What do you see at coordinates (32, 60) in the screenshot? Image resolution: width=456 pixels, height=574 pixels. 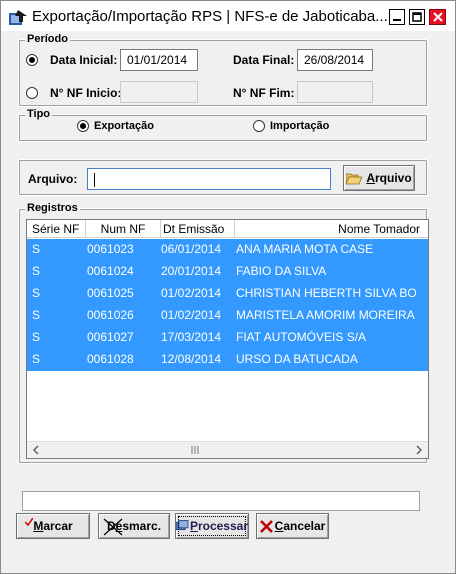 I see `periodo-data-radio` at bounding box center [32, 60].